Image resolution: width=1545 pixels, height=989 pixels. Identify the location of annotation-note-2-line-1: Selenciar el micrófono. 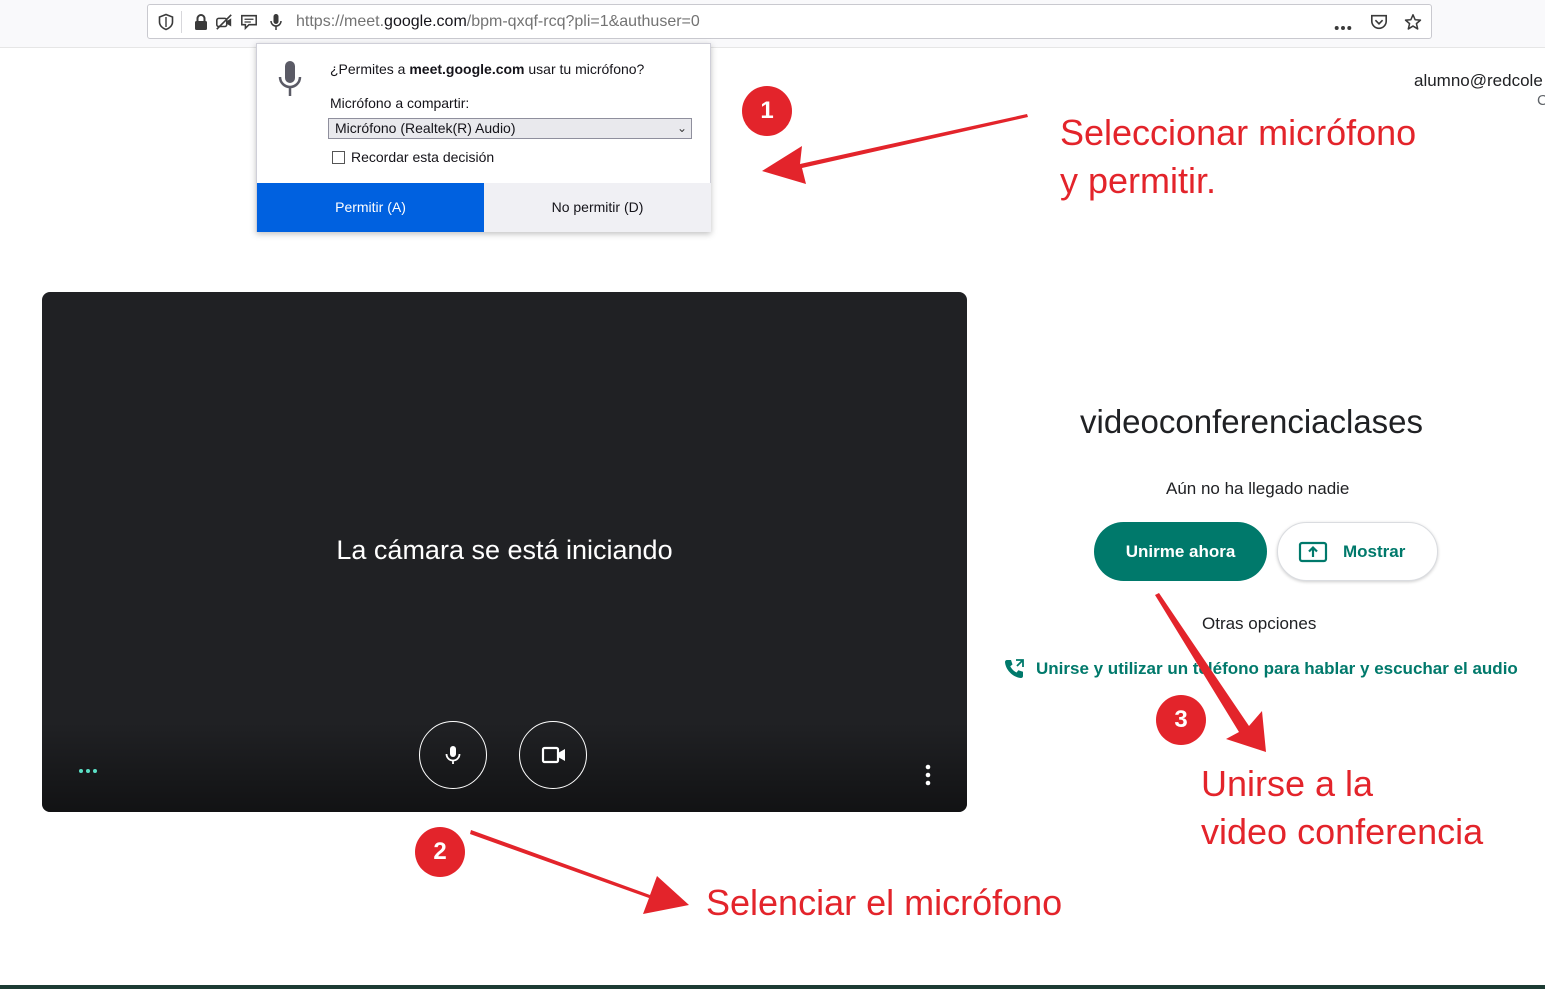
(884, 902).